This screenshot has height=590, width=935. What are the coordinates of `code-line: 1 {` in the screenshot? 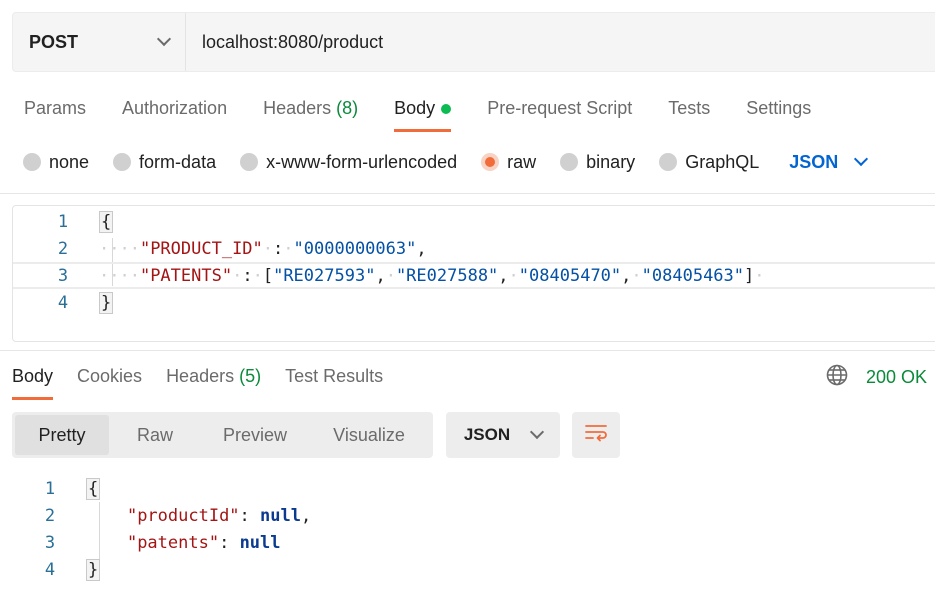 It's located at (467, 488).